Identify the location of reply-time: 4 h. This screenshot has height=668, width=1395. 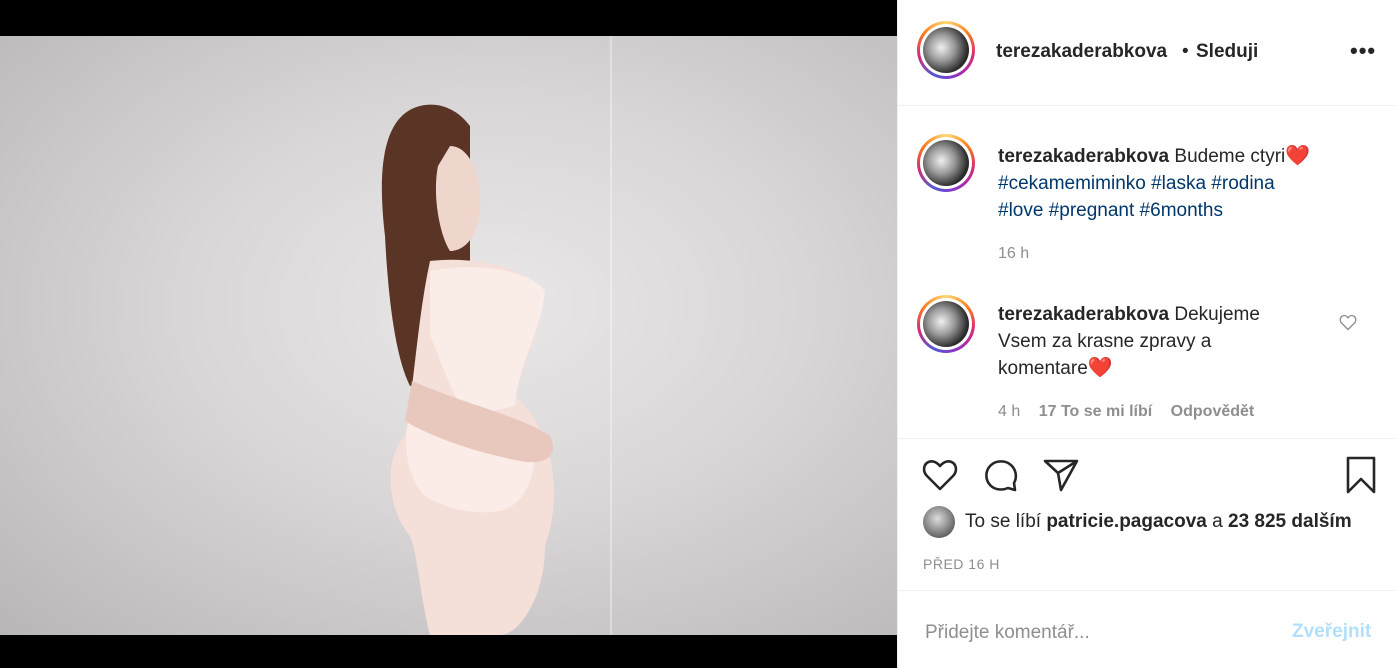
(1009, 411).